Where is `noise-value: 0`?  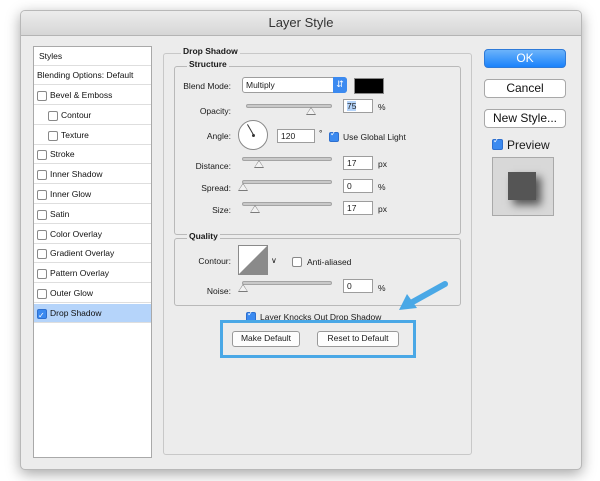
noise-value: 0 is located at coordinates (349, 286).